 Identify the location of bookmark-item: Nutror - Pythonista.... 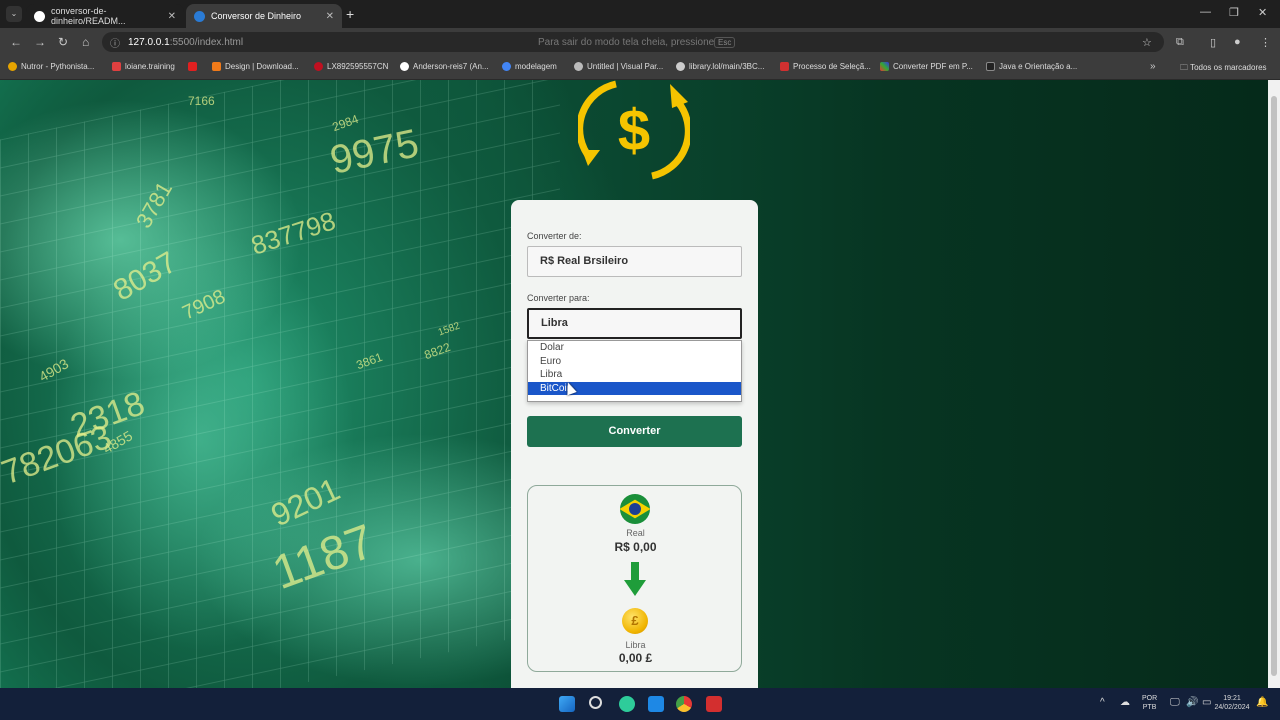
(51, 66).